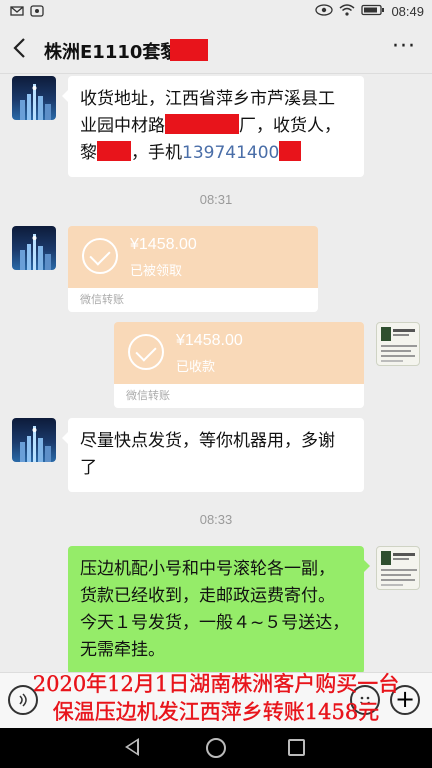 Image resolution: width=432 pixels, height=768 pixels. Describe the element at coordinates (296, 747) in the screenshot. I see `recent-square-icon` at that location.